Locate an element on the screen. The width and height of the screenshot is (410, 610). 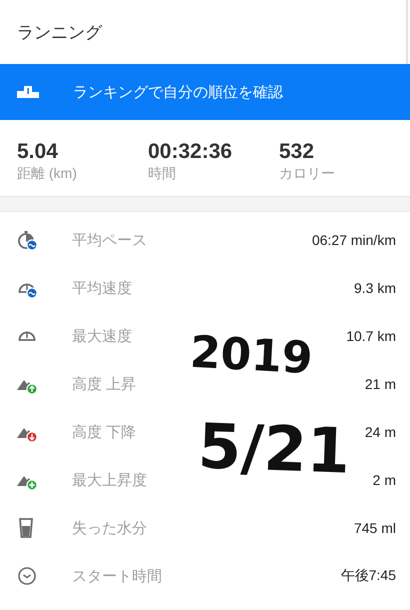
stat-value: 9.3 km is located at coordinates (375, 288).